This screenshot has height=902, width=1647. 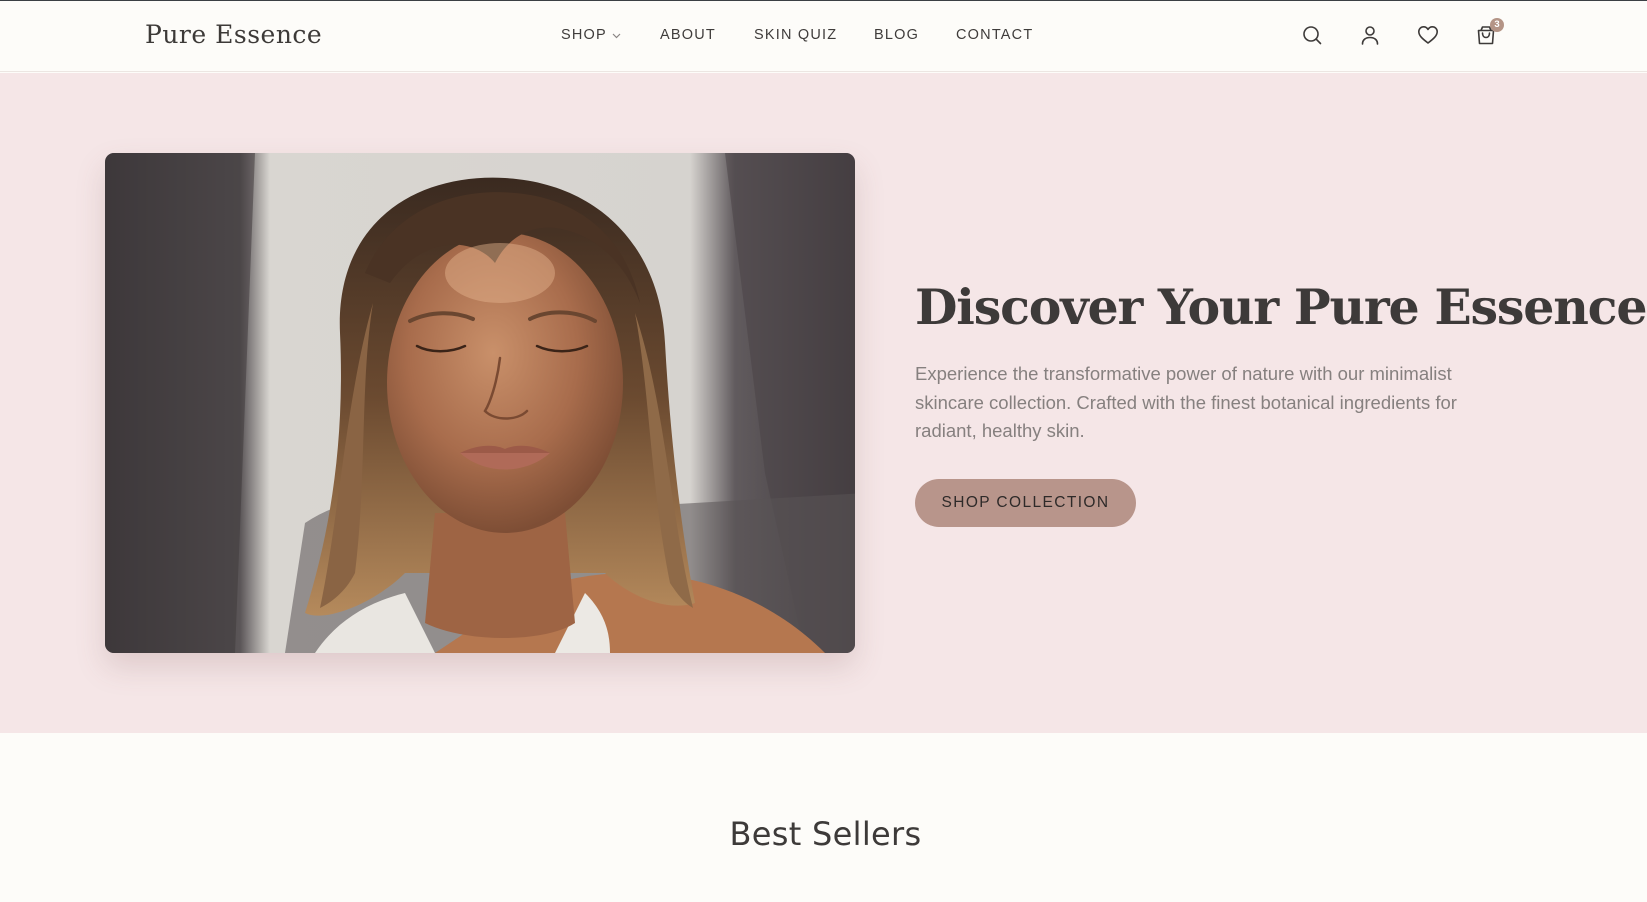 What do you see at coordinates (1370, 35) in the screenshot?
I see `user-icon` at bounding box center [1370, 35].